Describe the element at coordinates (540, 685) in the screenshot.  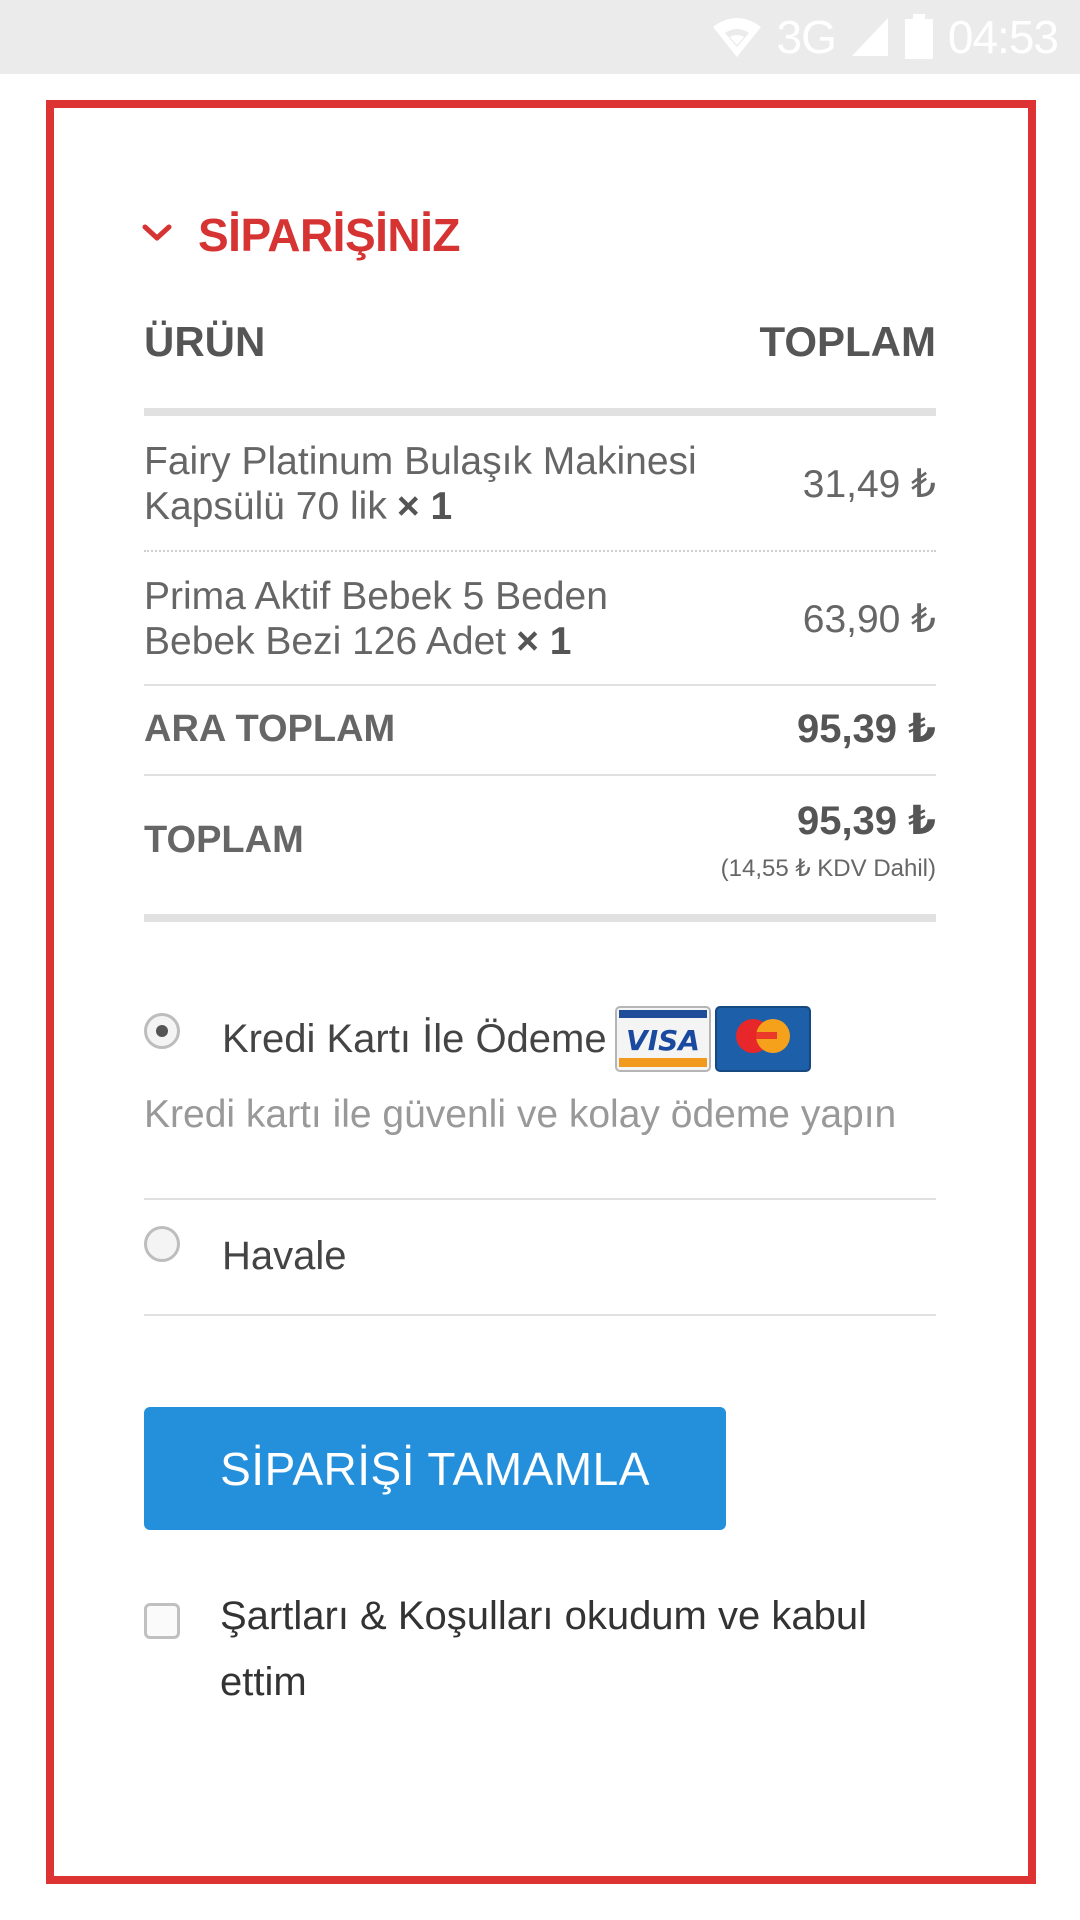
I see `items-divider` at that location.